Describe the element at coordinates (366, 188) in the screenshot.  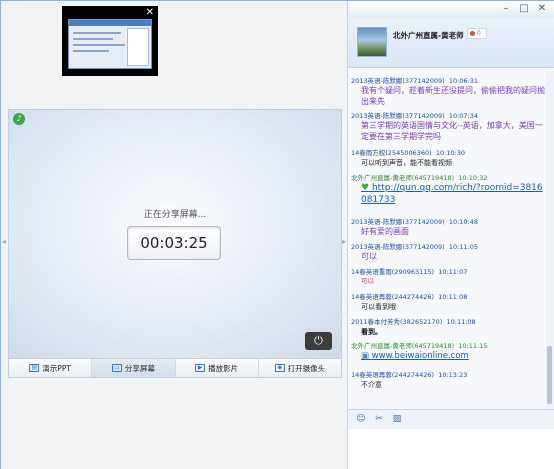
I see `shield-icon: ♥` at that location.